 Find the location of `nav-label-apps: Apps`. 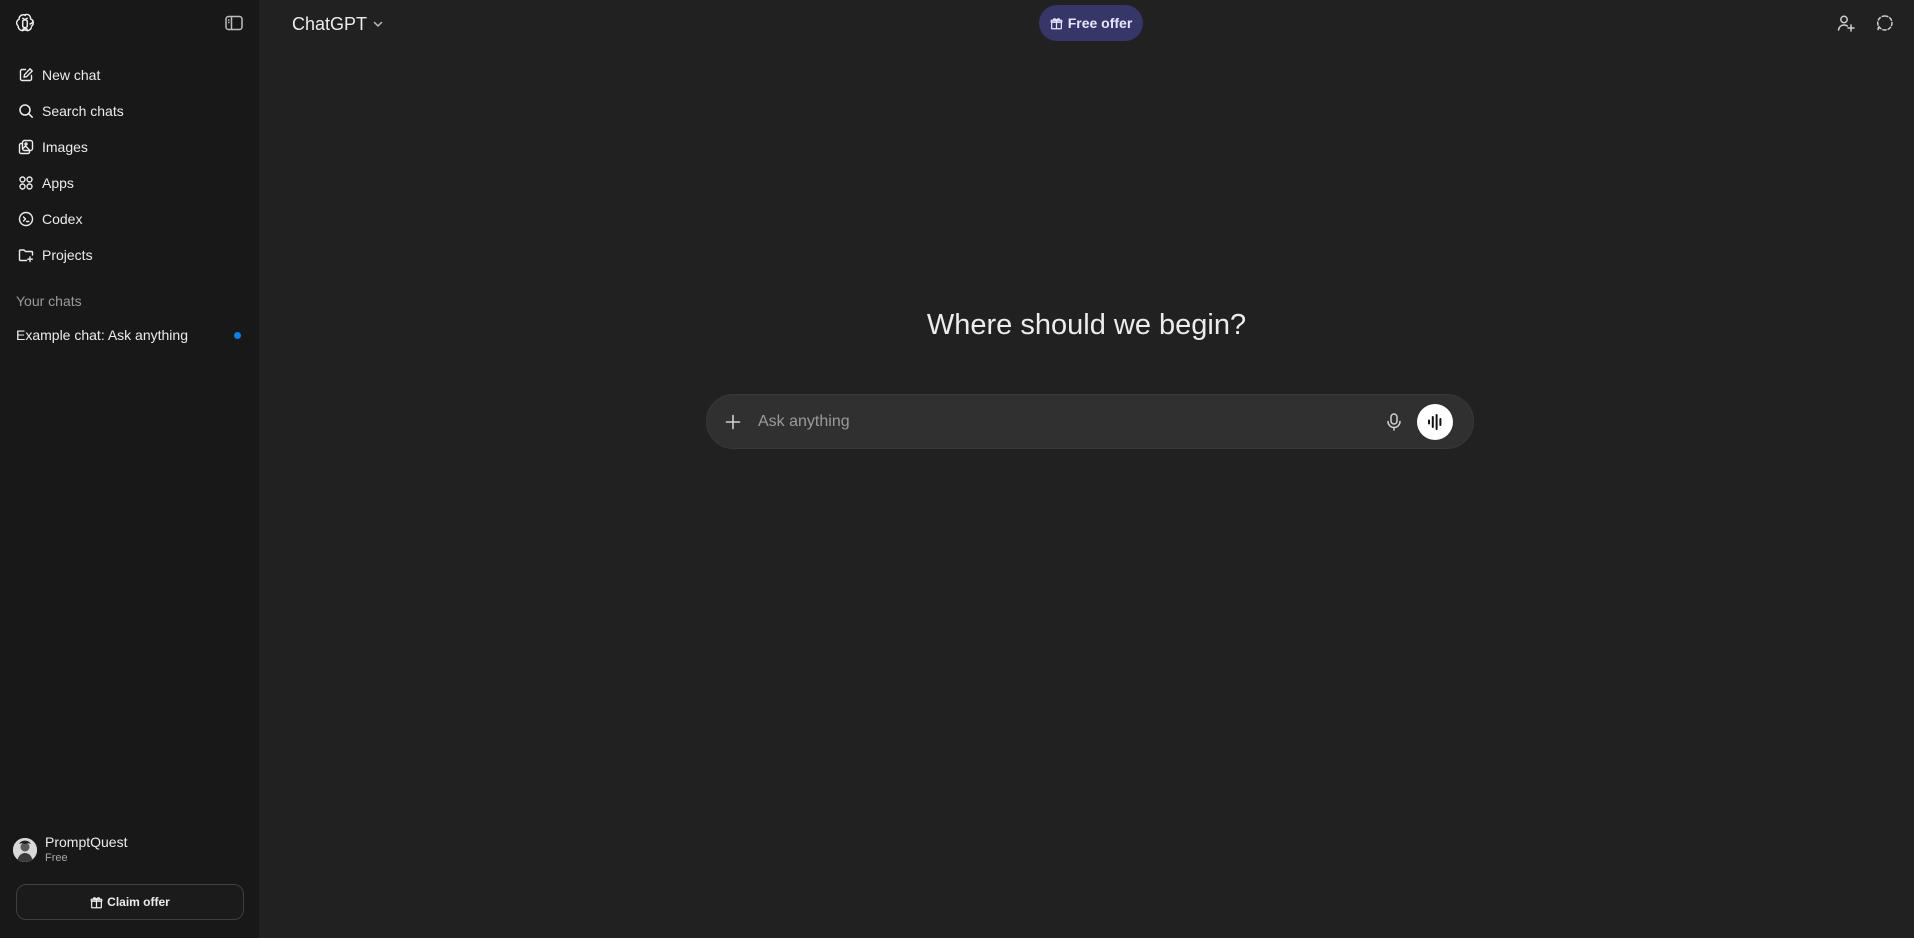

nav-label-apps: Apps is located at coordinates (58, 183).